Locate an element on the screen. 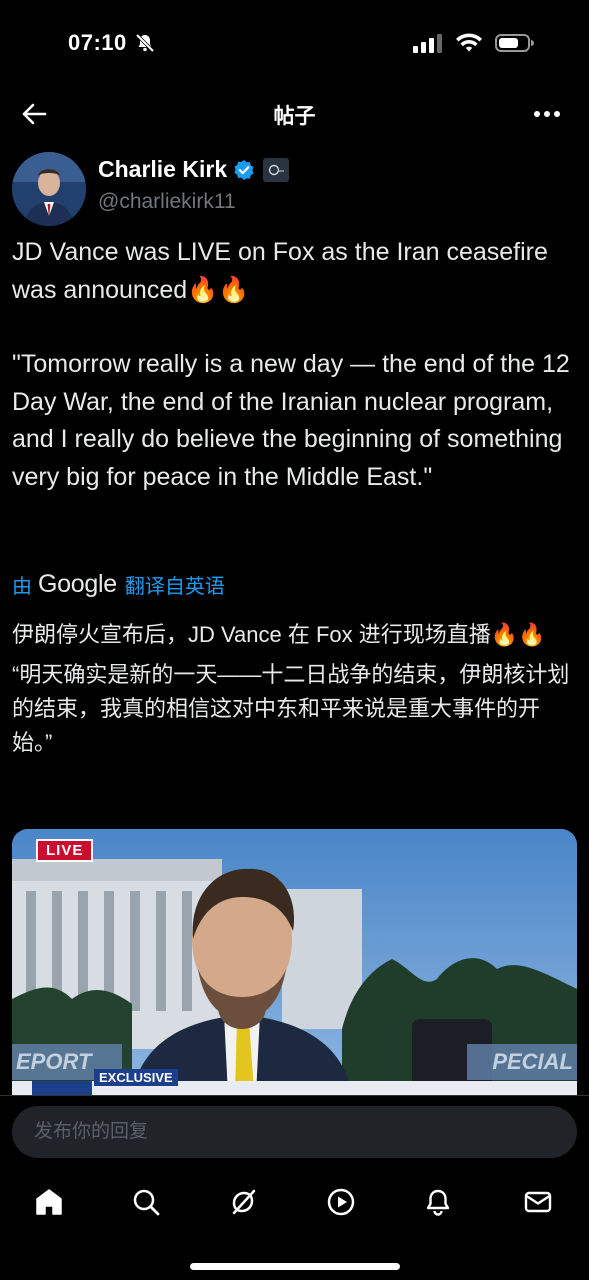  author-name-row: Charlie Kirk is located at coordinates (194, 169).